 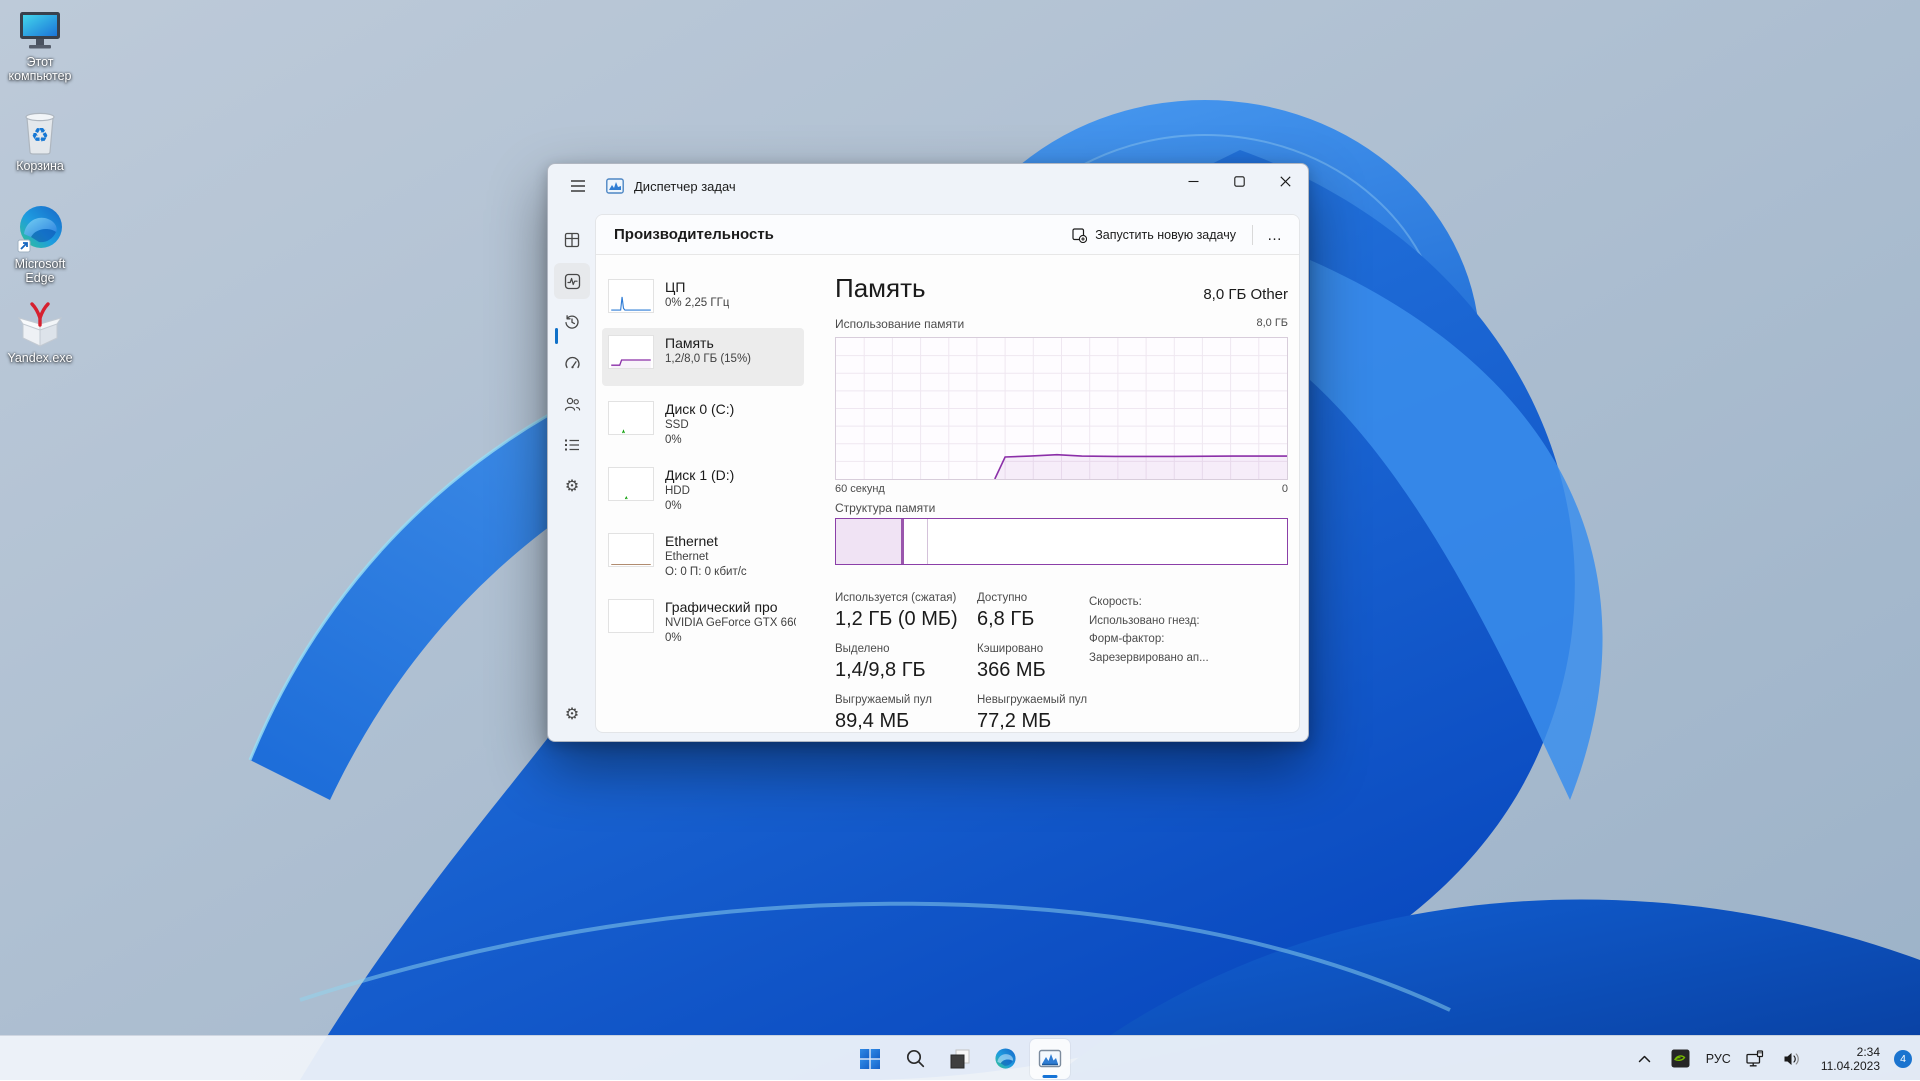 What do you see at coordinates (1032, 662) in the screenshot?
I see `stat-cached: Кэшировано 366 МБ` at bounding box center [1032, 662].